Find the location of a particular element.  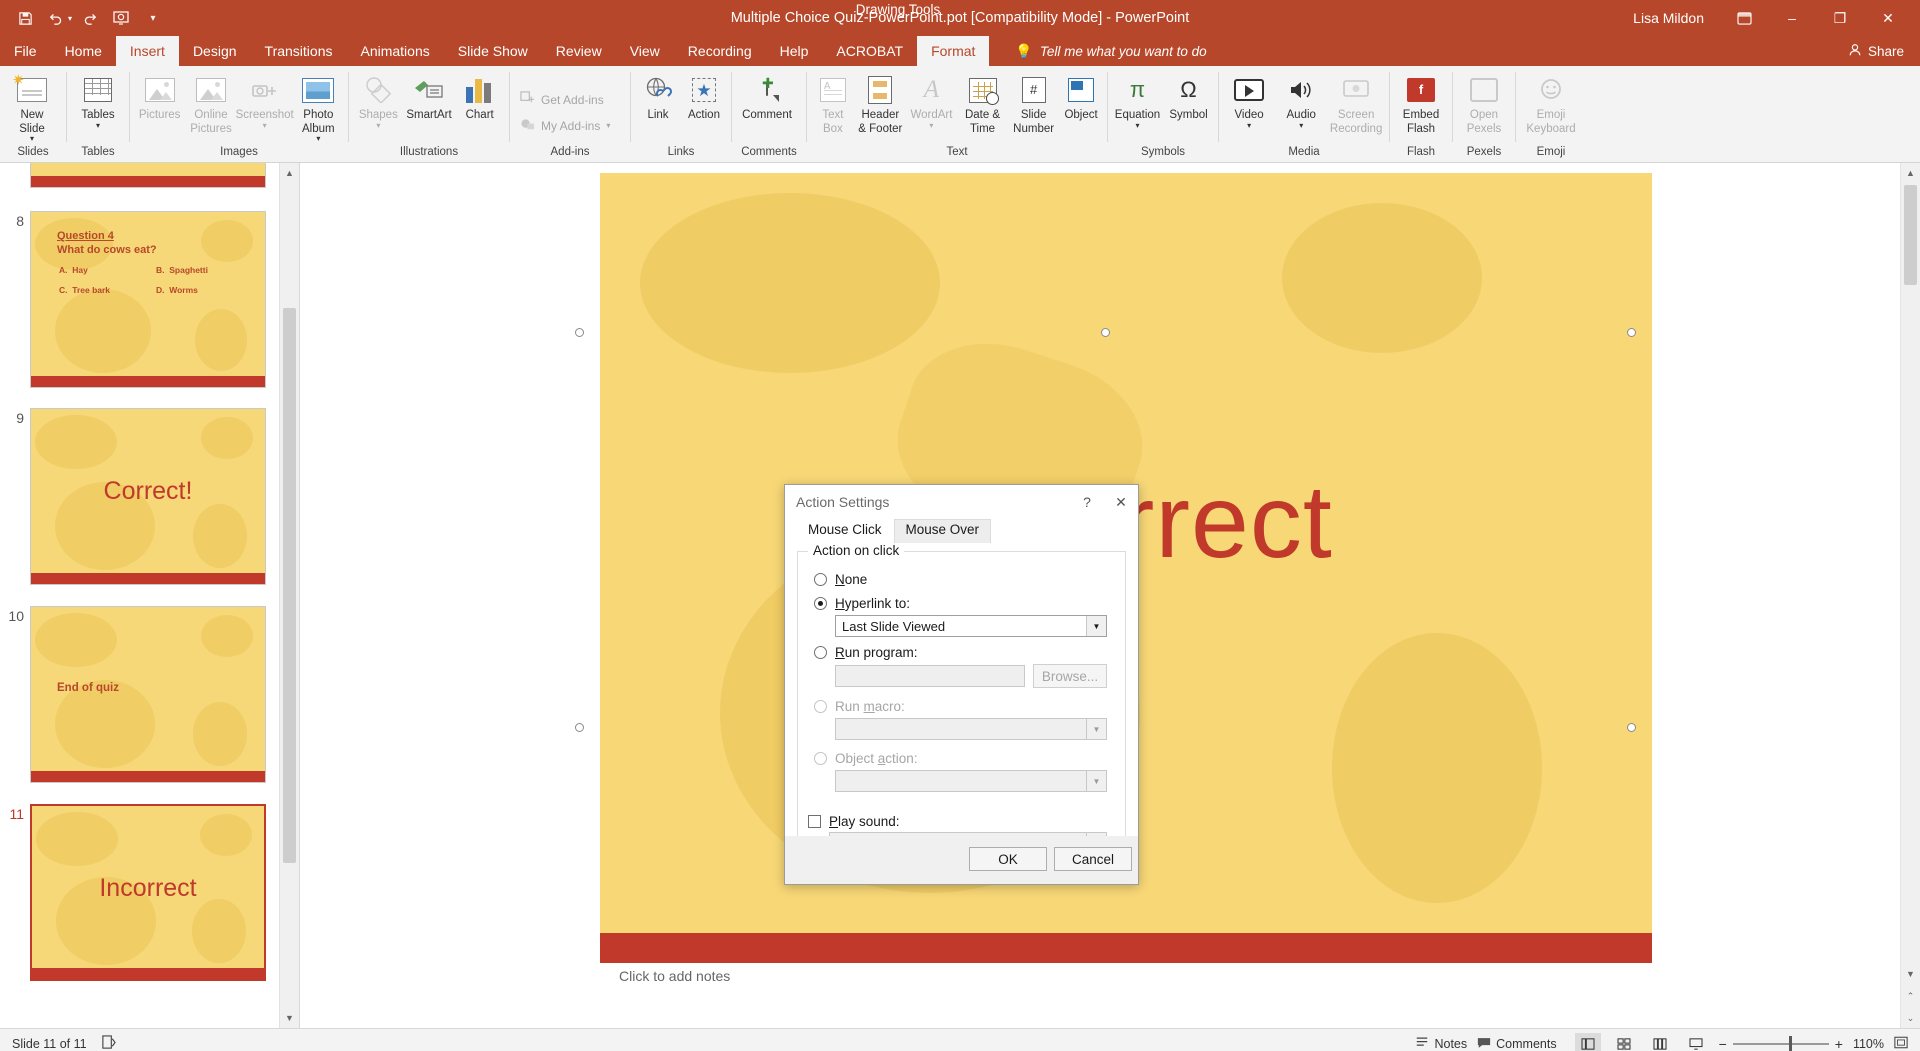

next-slide-icon: ⌄ is located at coordinates (1910, 1018).